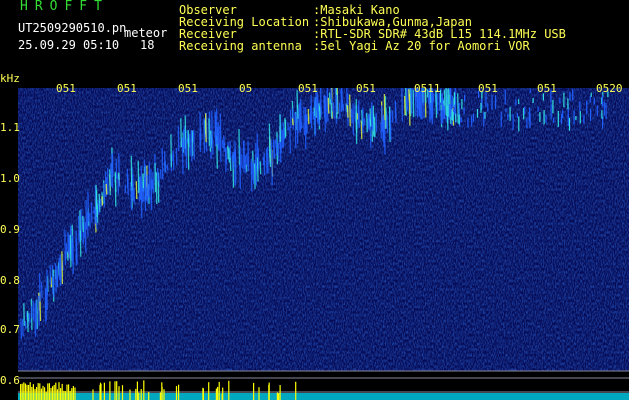 This screenshot has height=400, width=629. I want to click on y-tick-label: 0.9, so click(10, 229).